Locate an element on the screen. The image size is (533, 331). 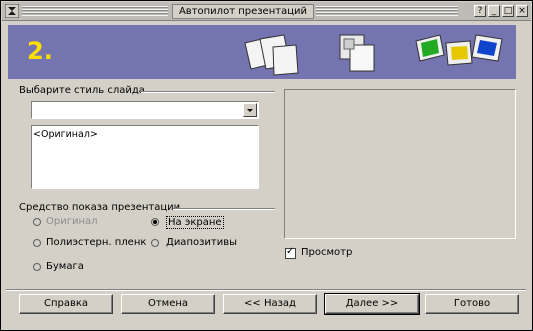
style-section-label: Выбарите стиль слайда is located at coordinates (82, 90).